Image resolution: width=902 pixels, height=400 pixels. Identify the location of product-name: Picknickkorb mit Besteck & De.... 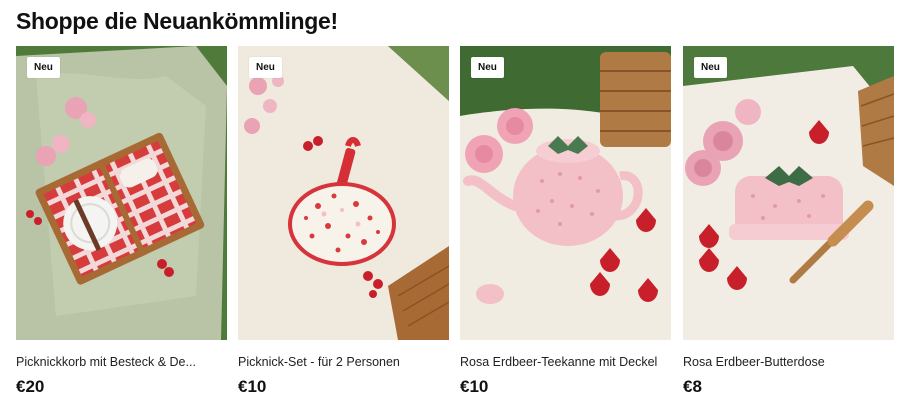
(121, 362).